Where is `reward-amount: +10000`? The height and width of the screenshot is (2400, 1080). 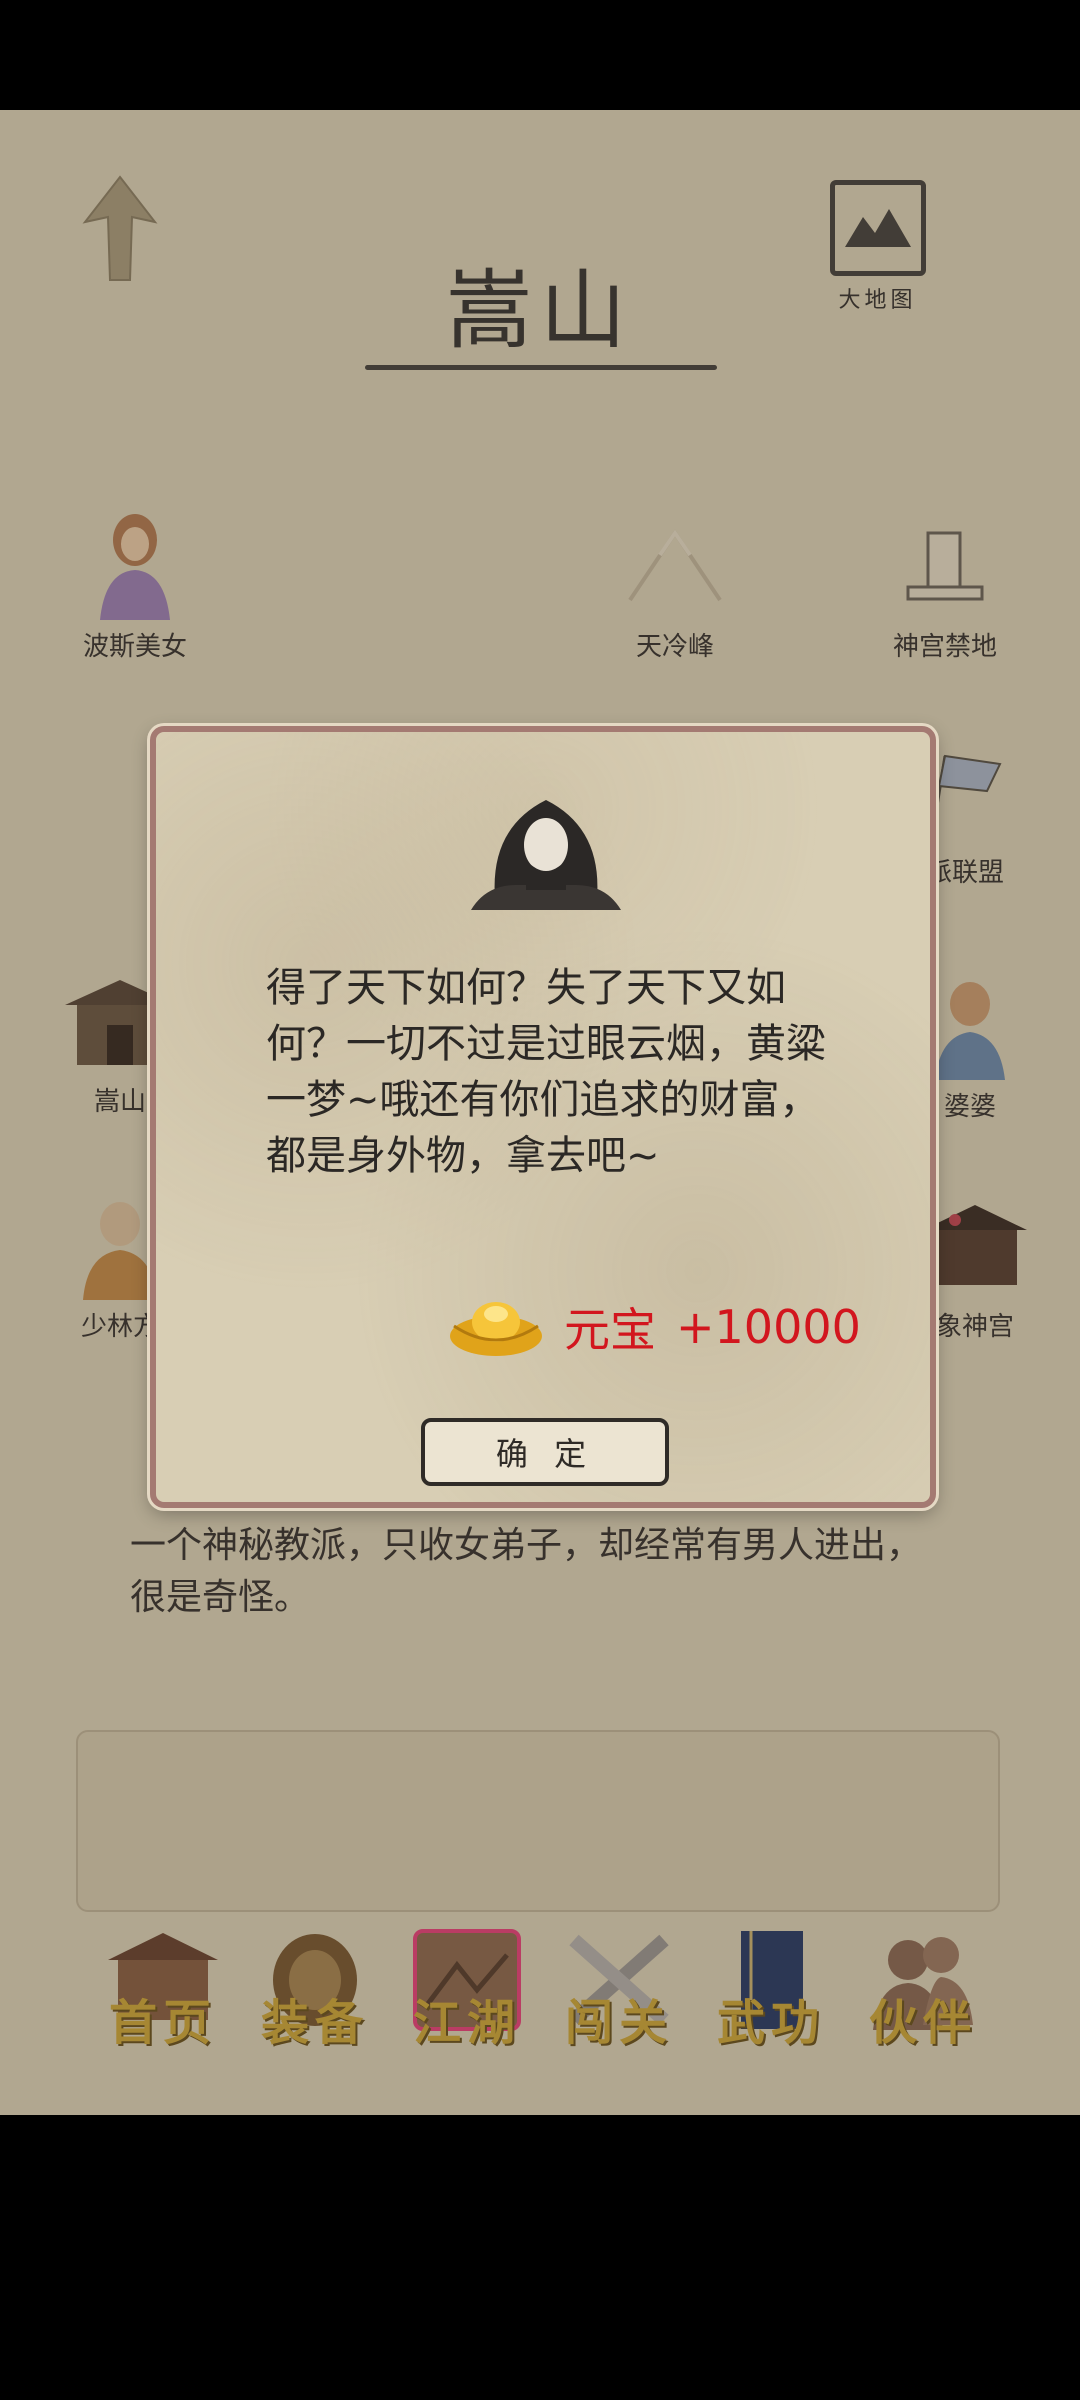
reward-amount: +10000 is located at coordinates (768, 1327).